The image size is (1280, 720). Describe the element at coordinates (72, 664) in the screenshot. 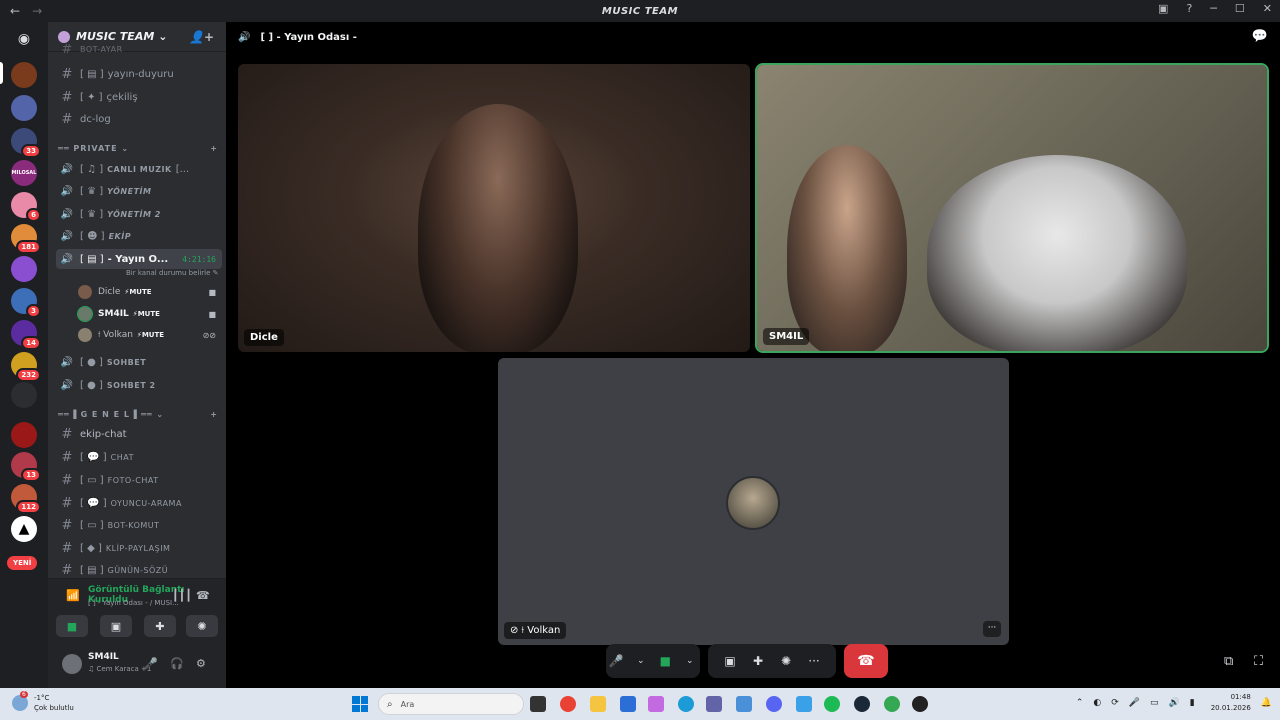

I see `avatar` at that location.